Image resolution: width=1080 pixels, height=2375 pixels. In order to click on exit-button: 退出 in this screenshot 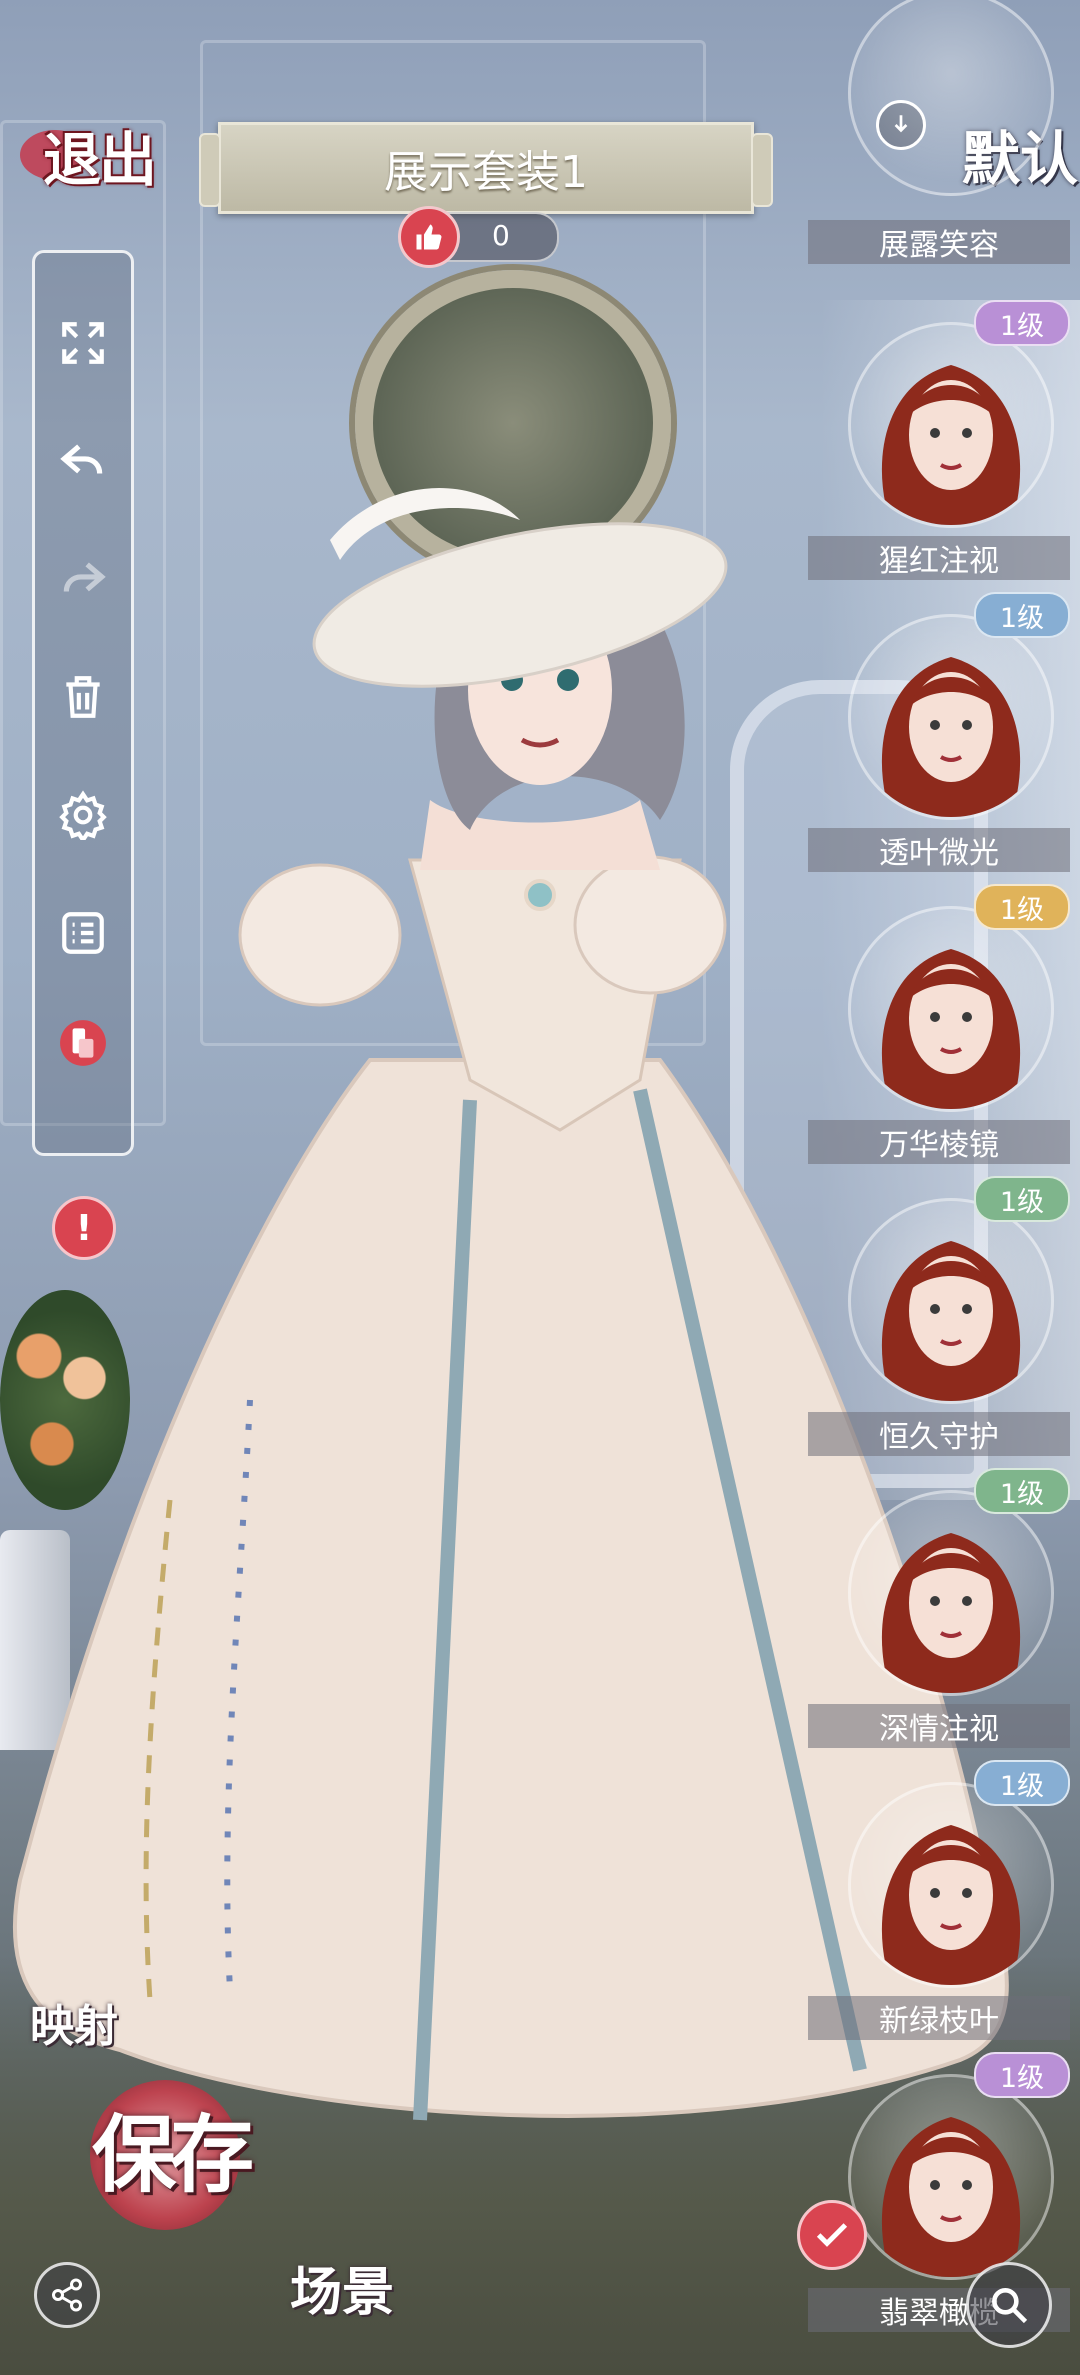, I will do `click(99, 155)`.